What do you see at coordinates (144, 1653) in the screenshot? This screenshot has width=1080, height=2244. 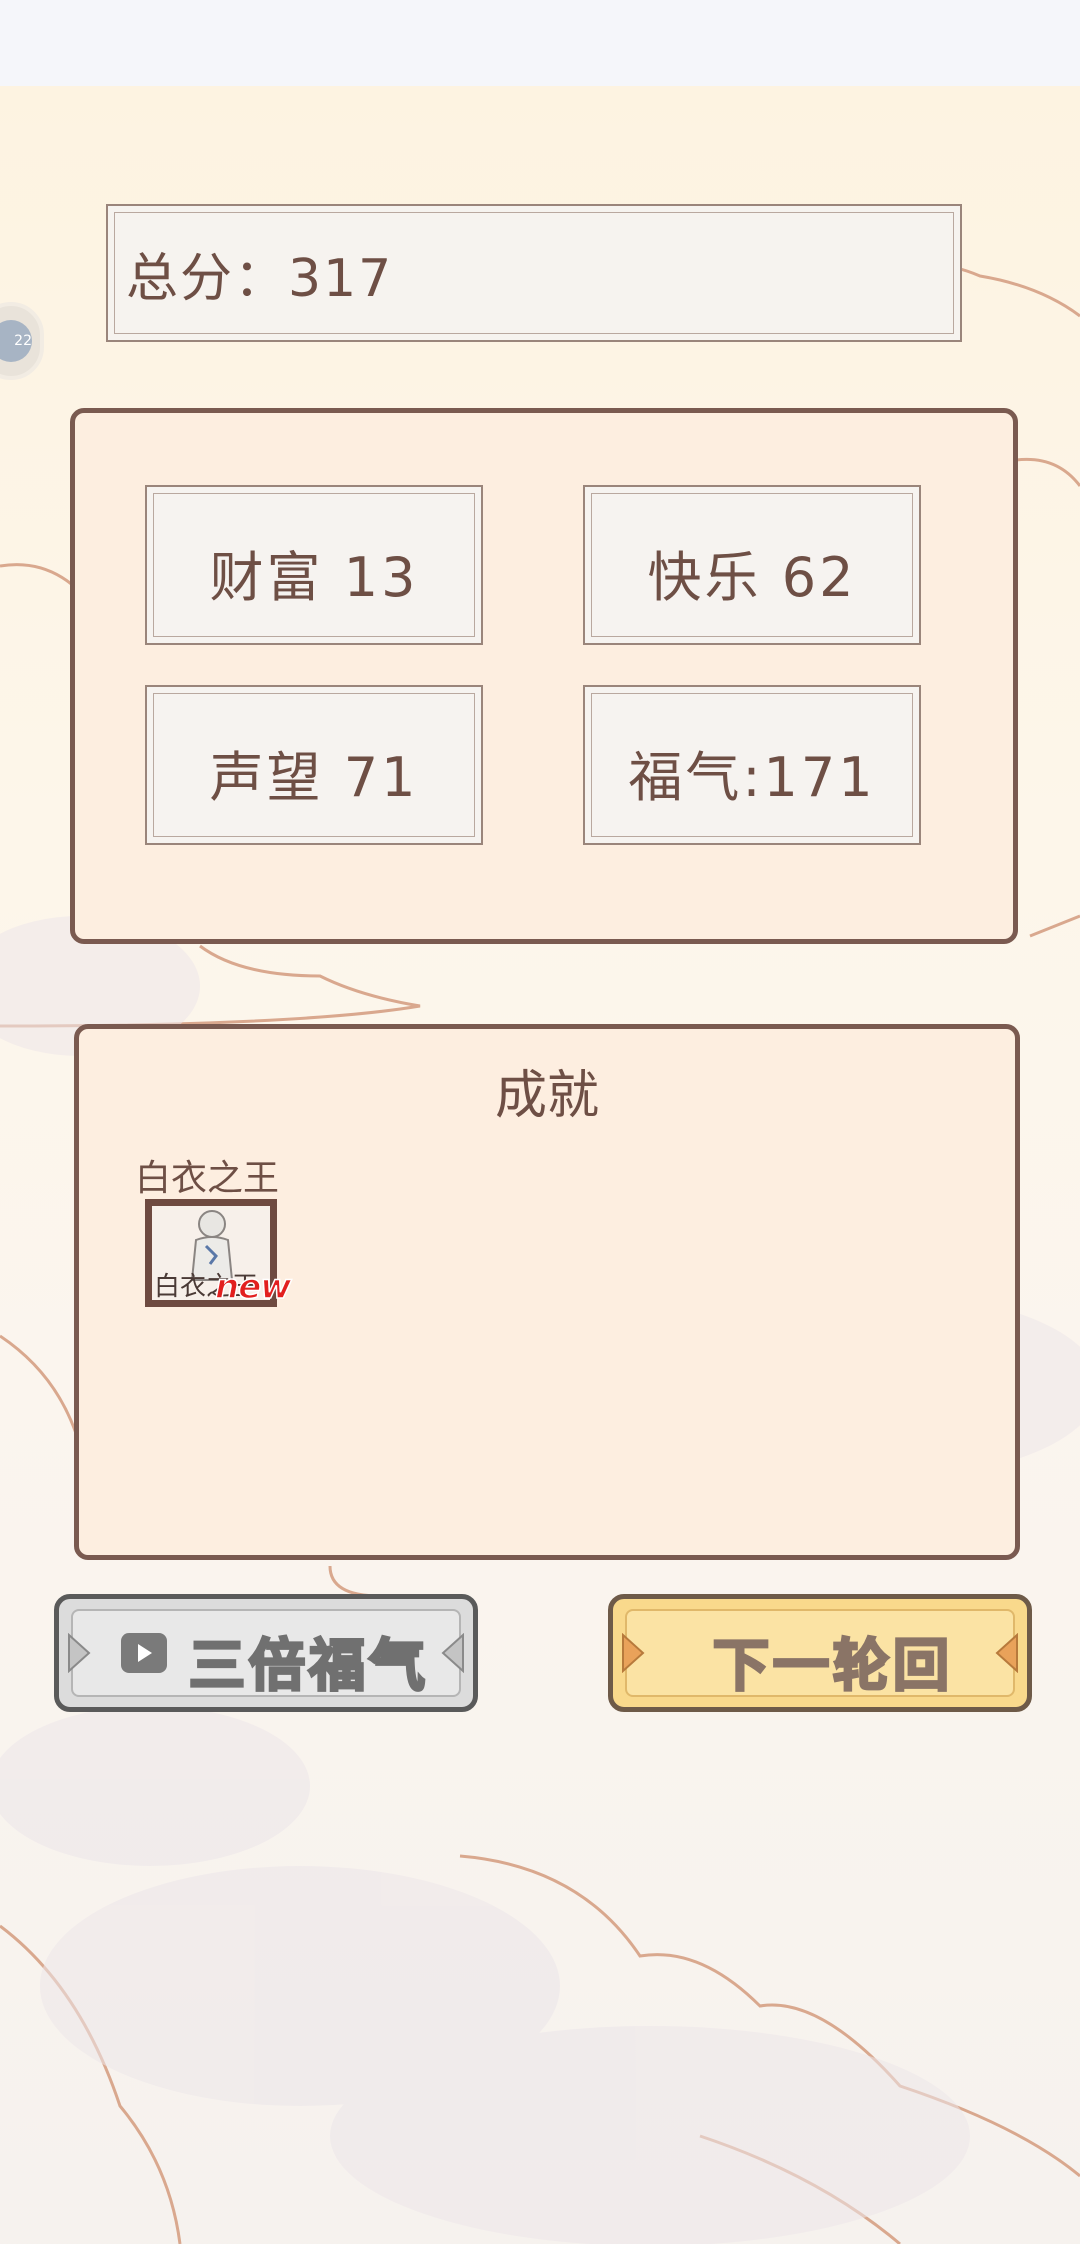 I see `video-icon` at bounding box center [144, 1653].